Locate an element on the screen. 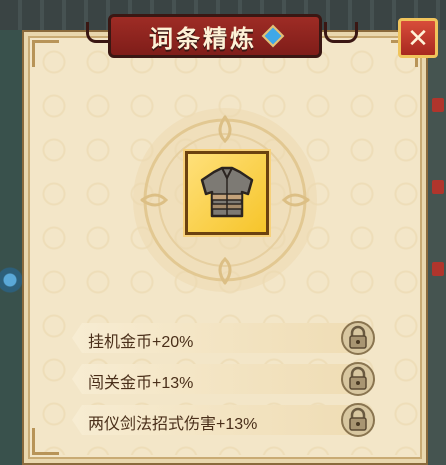 This screenshot has width=446, height=465. armor-icon is located at coordinates (227, 192).